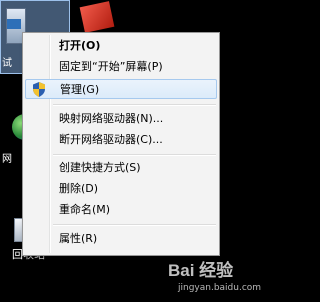 This screenshot has height=302, width=320. Describe the element at coordinates (121, 67) in the screenshot. I see `menu-item-pin-to-start: 固定到“开始”屏幕(P)` at that location.